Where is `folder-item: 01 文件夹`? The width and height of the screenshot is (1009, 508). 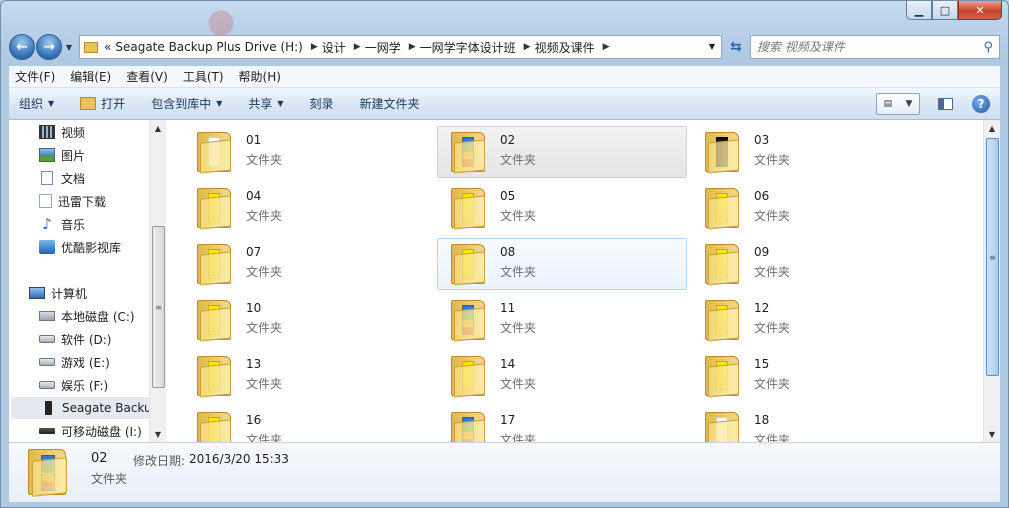
folder-item: 01 文件夹 is located at coordinates (308, 152).